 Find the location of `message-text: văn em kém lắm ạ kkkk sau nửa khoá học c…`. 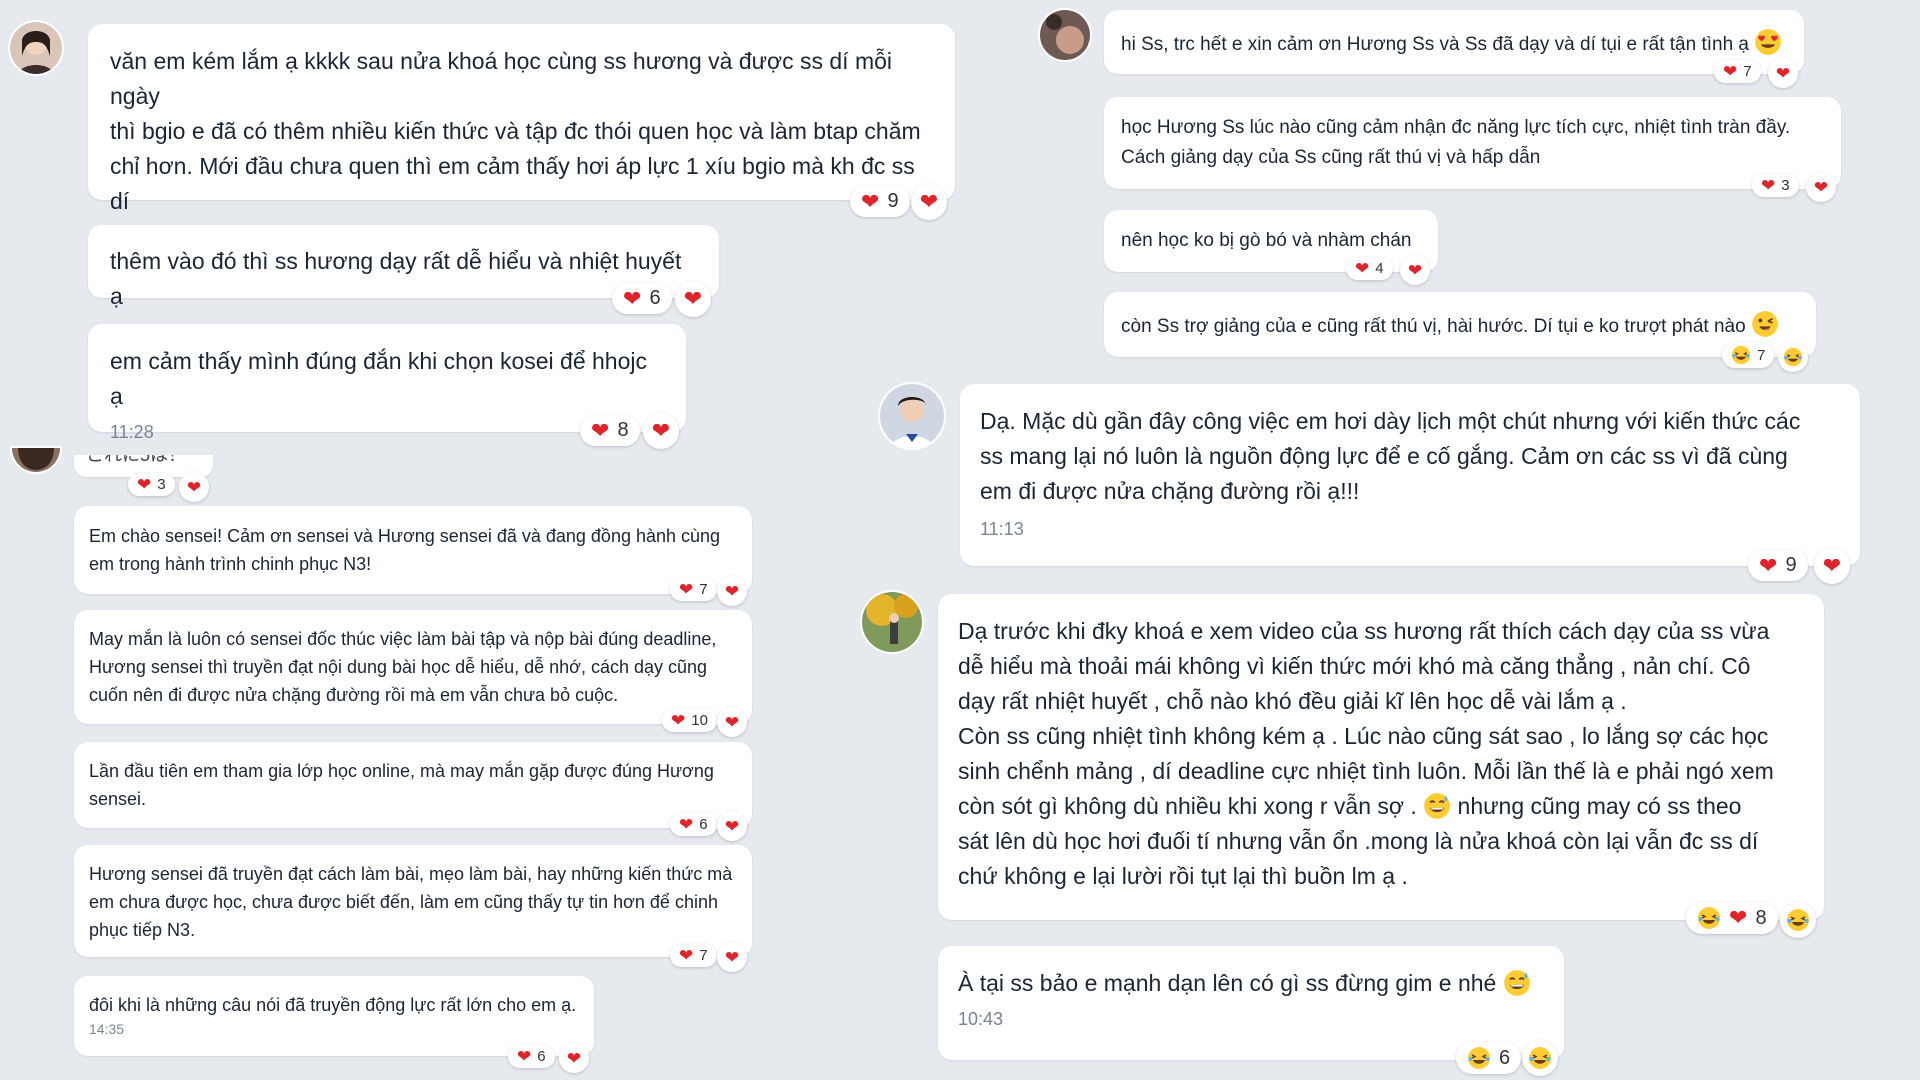

message-text: văn em kém lắm ạ kkkk sau nửa khoá học c… is located at coordinates (515, 148).